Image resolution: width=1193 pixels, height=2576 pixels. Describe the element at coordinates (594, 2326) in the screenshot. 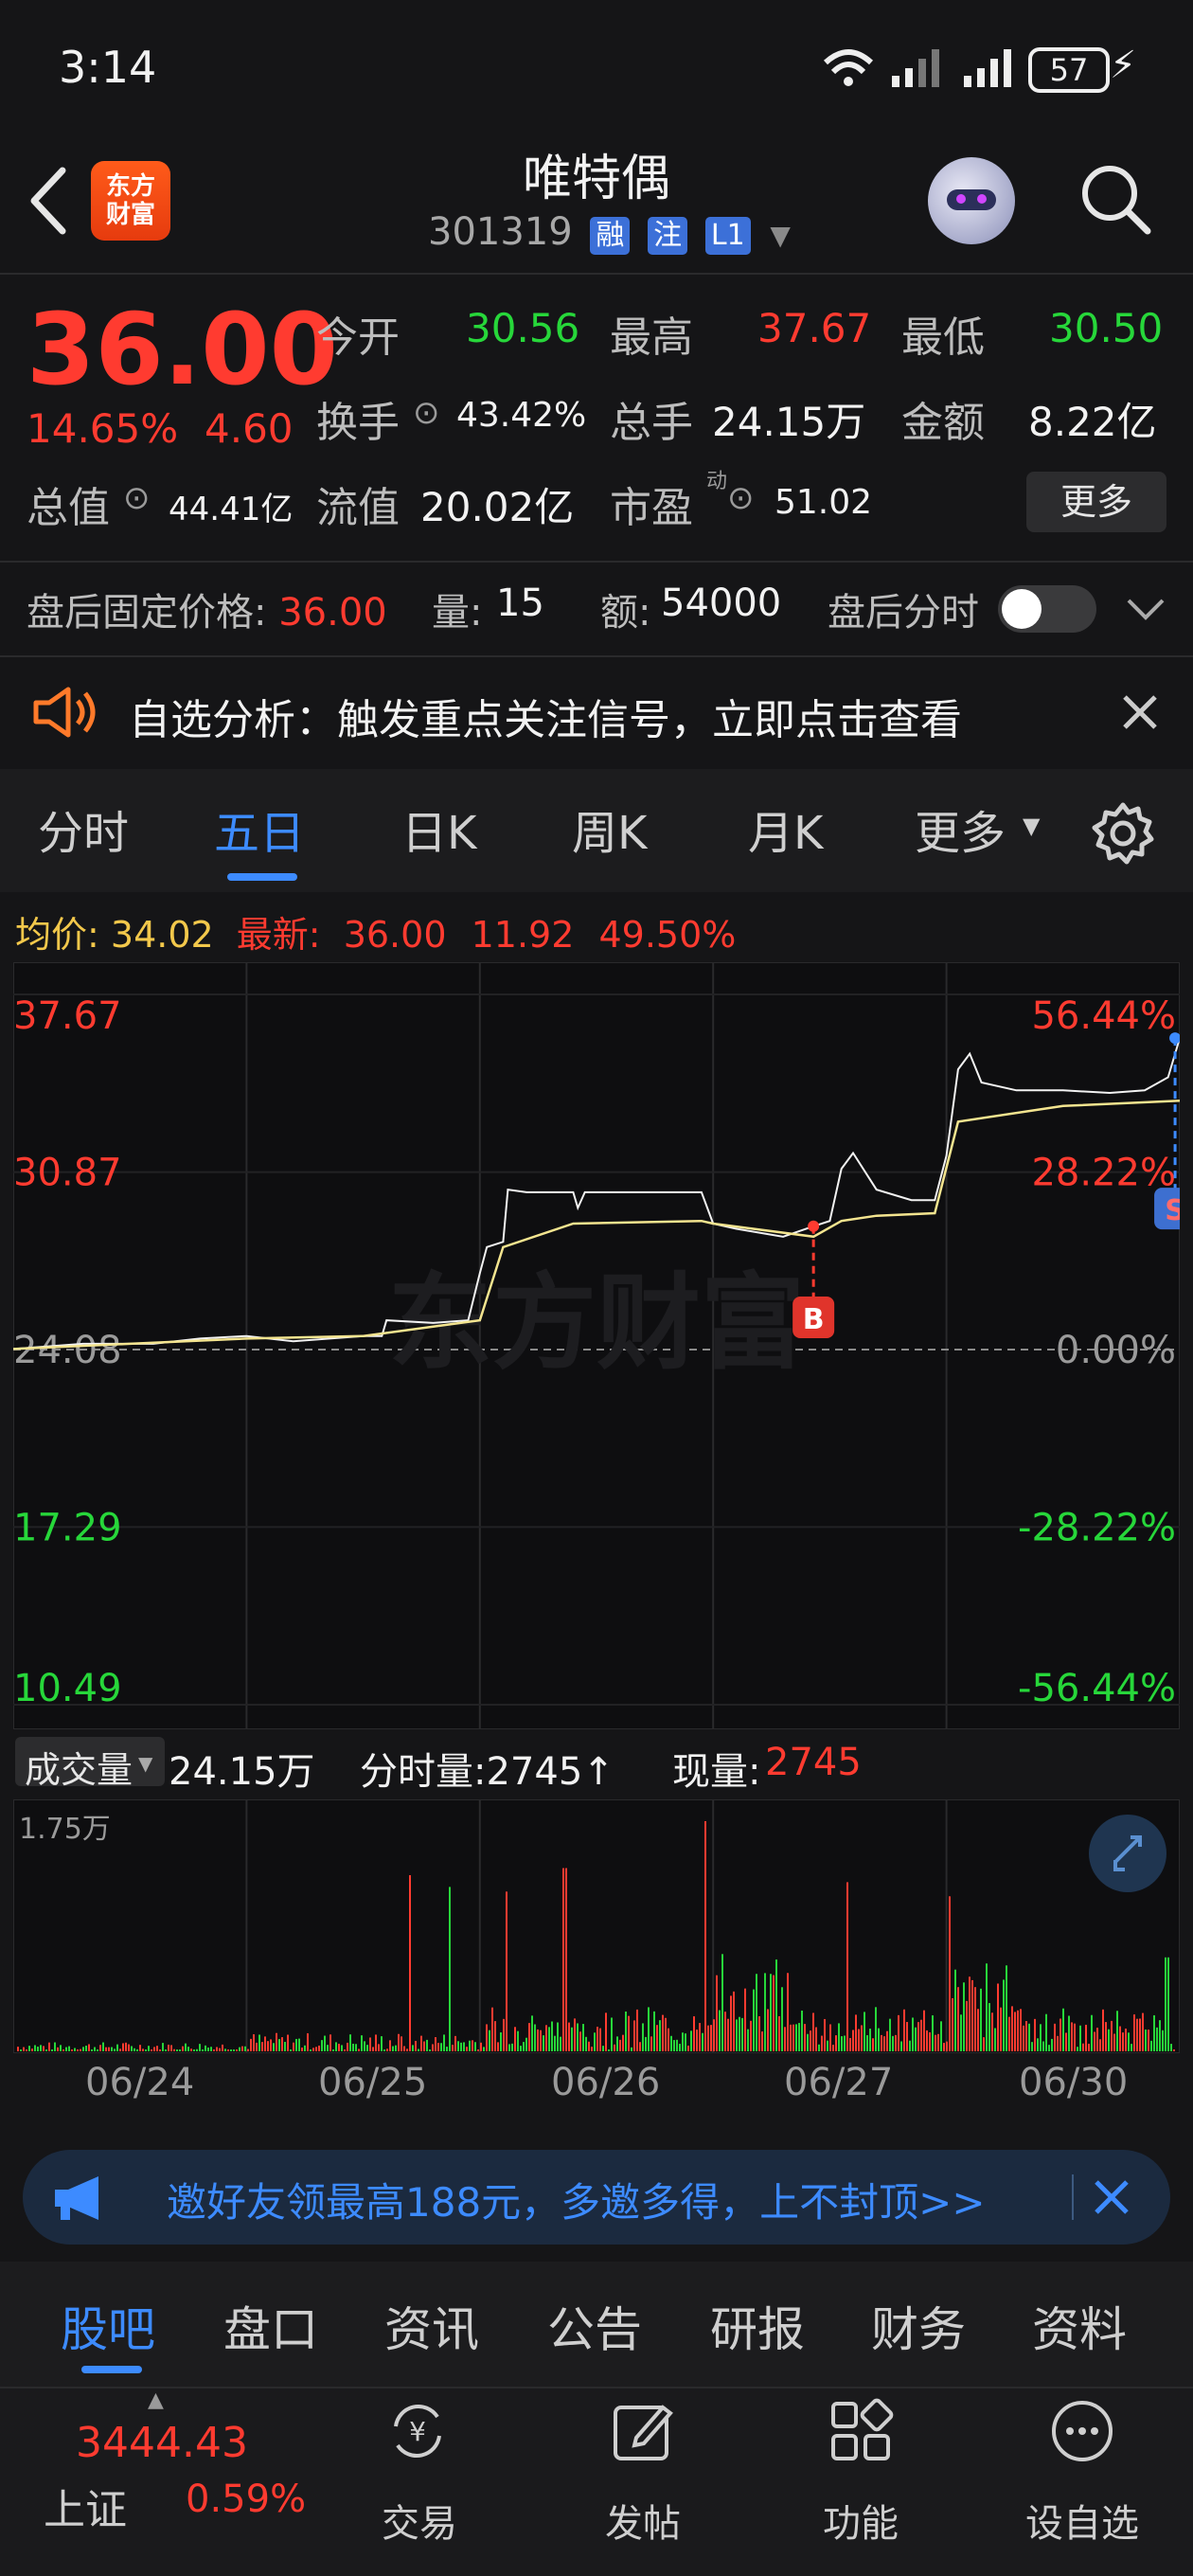

I see `tab-announcements: 公告` at that location.